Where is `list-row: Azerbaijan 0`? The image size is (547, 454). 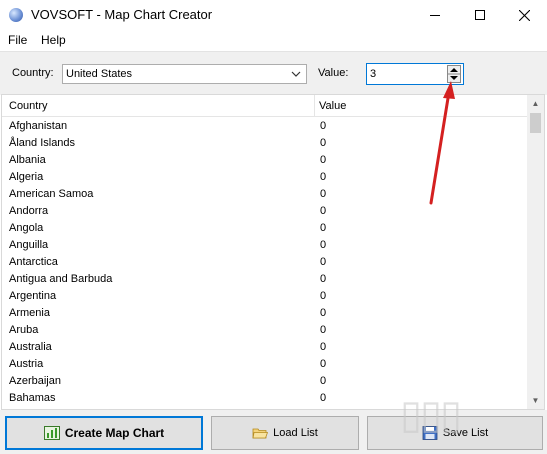 list-row: Azerbaijan 0 is located at coordinates (265, 382).